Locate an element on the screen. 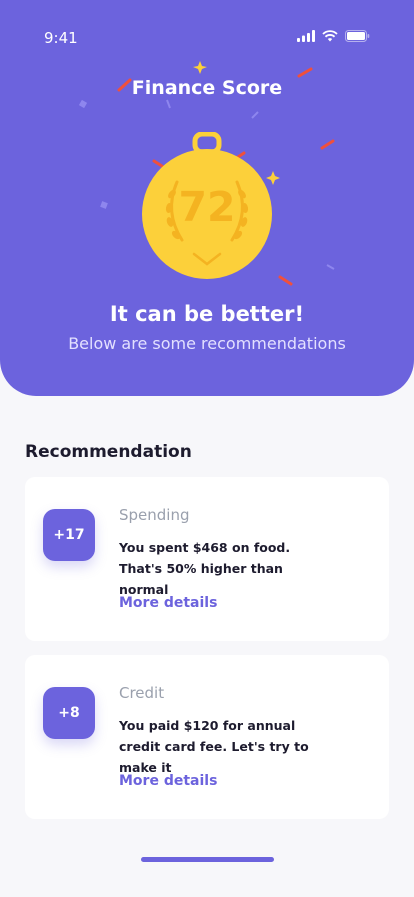 The width and height of the screenshot is (414, 897). score-value: 72 is located at coordinates (207, 207).